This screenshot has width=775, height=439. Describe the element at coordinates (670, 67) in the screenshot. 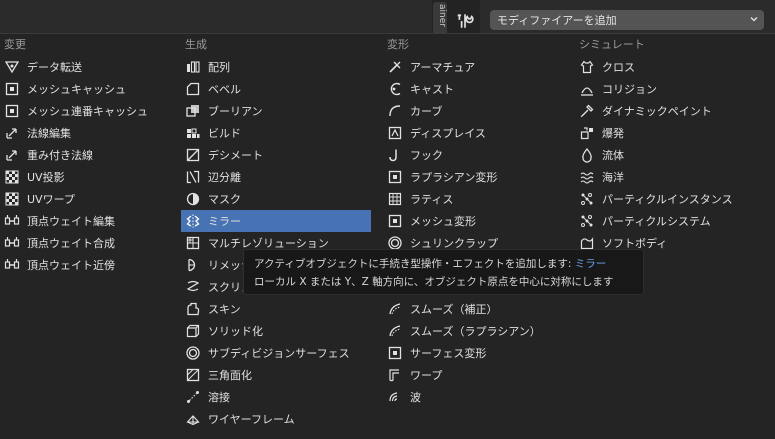

I see `menu-item-cloth: クロス` at that location.